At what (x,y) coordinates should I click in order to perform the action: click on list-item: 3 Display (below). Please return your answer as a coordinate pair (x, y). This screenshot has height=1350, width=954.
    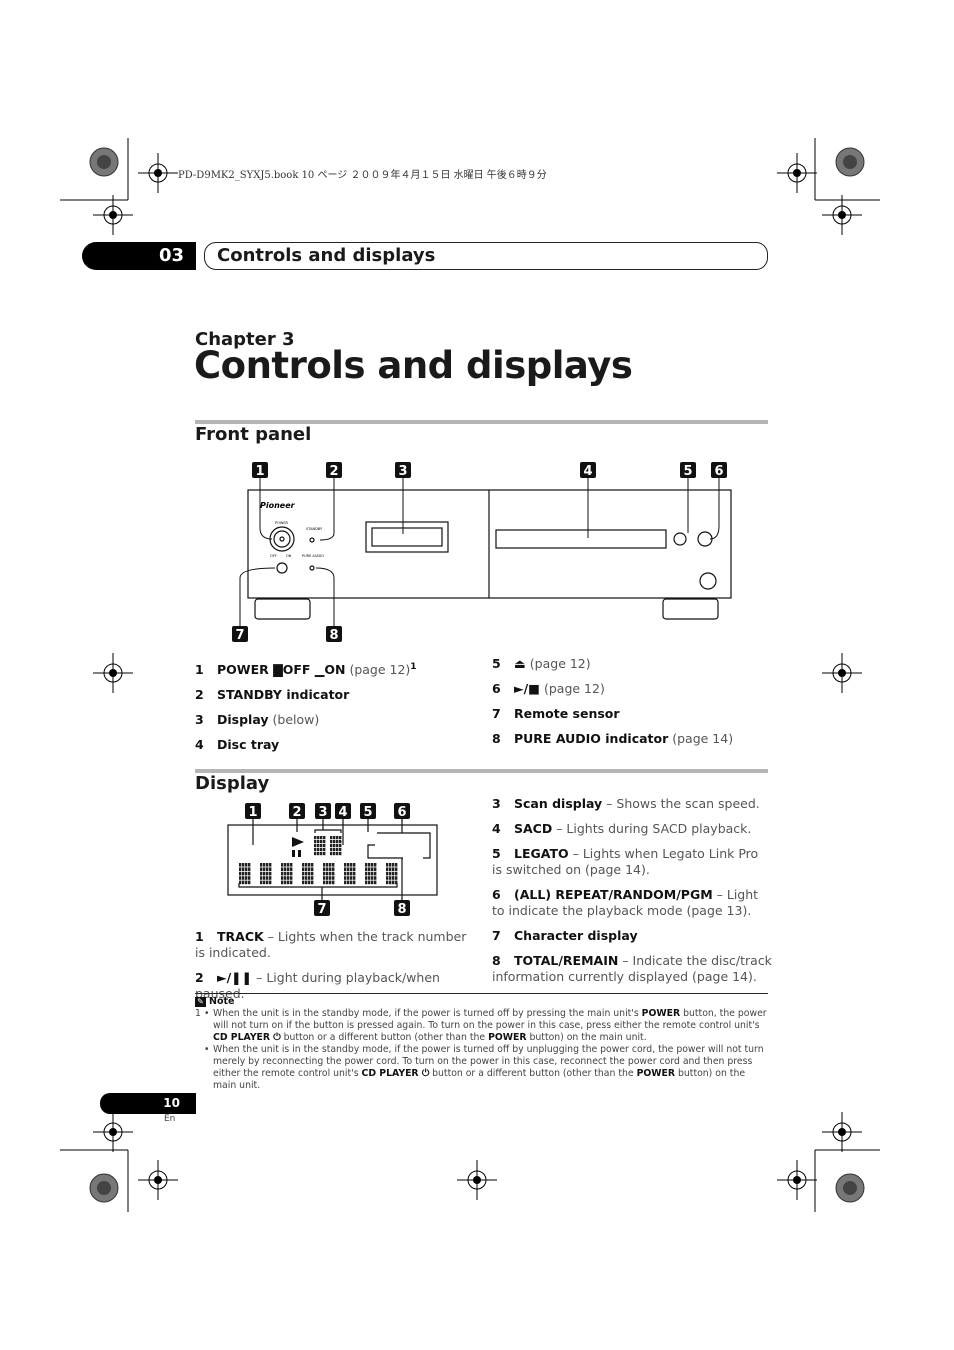
    Looking at the image, I should click on (257, 720).